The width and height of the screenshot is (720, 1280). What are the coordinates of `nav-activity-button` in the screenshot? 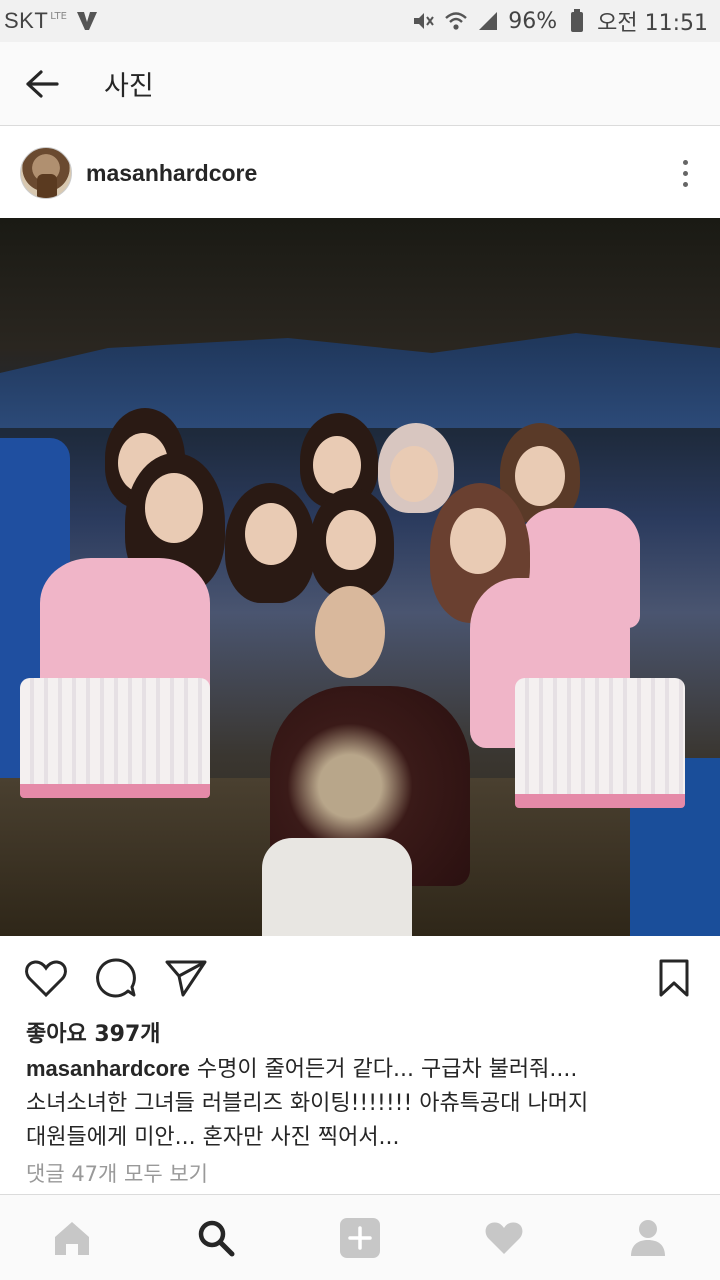 It's located at (504, 1238).